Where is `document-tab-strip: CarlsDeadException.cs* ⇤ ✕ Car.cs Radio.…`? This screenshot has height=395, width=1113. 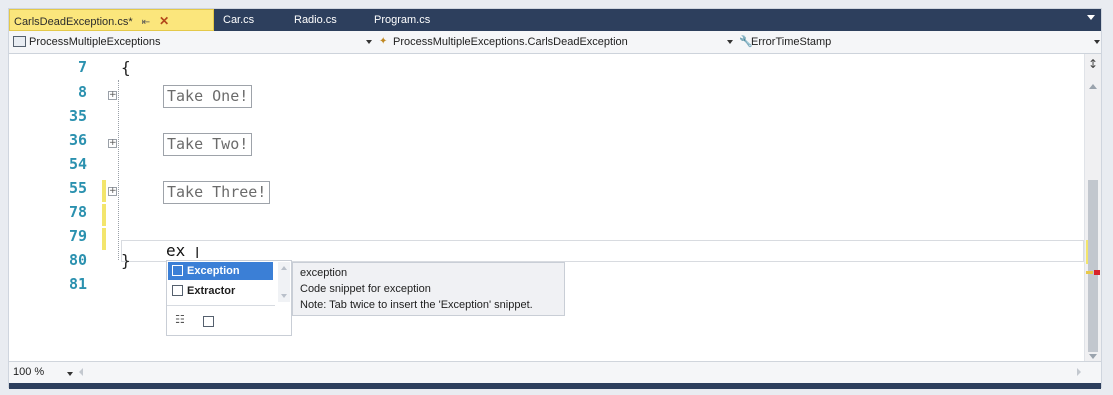 document-tab-strip: CarlsDeadException.cs* ⇤ ✕ Car.cs Radio.… is located at coordinates (555, 20).